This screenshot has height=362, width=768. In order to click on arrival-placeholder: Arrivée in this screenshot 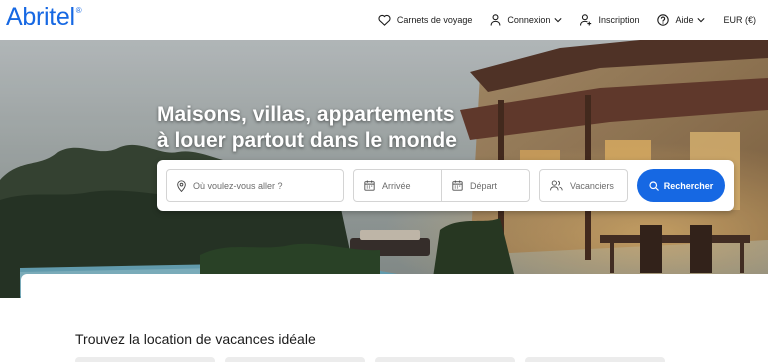, I will do `click(396, 185)`.